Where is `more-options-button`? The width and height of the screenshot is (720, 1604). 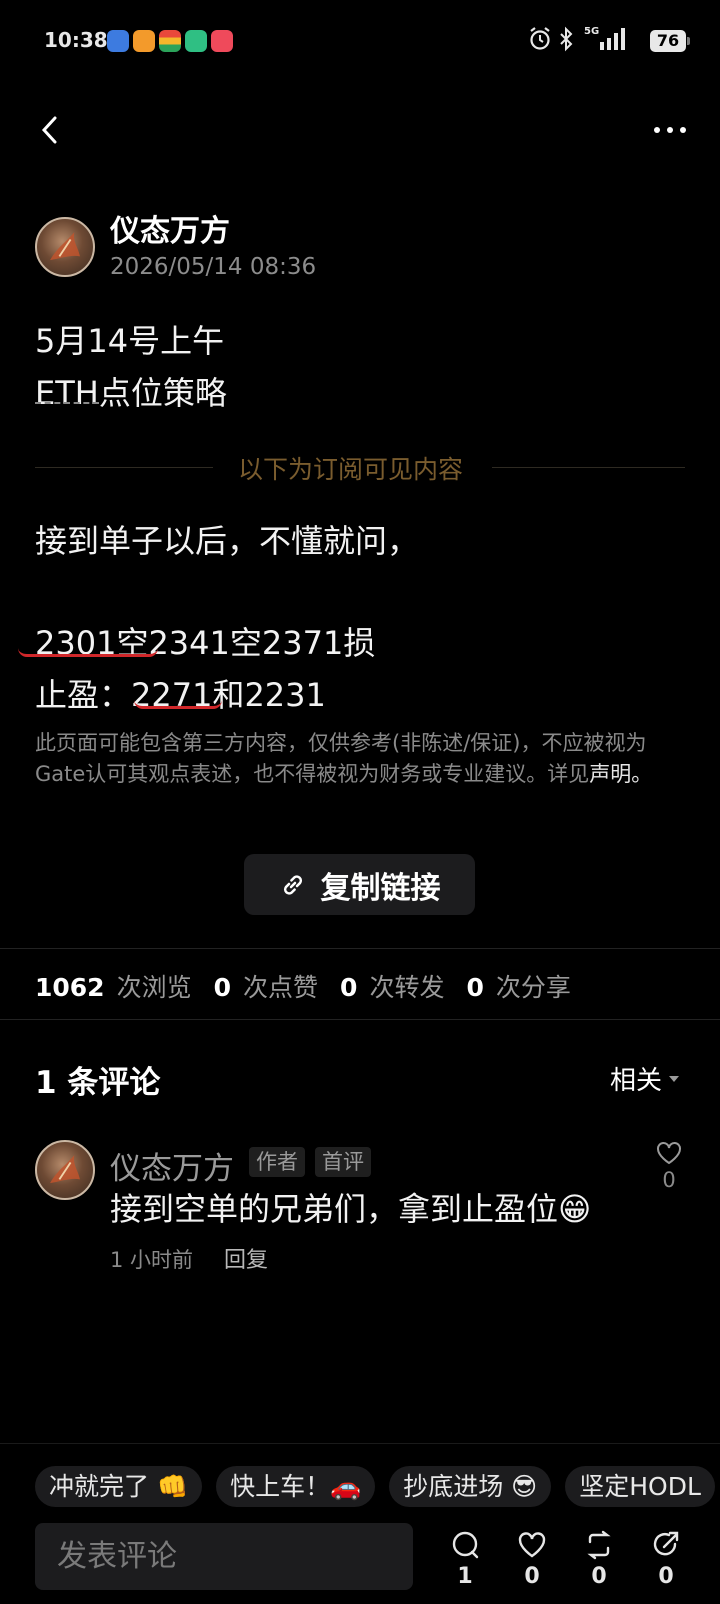
more-options-button is located at coordinates (670, 130).